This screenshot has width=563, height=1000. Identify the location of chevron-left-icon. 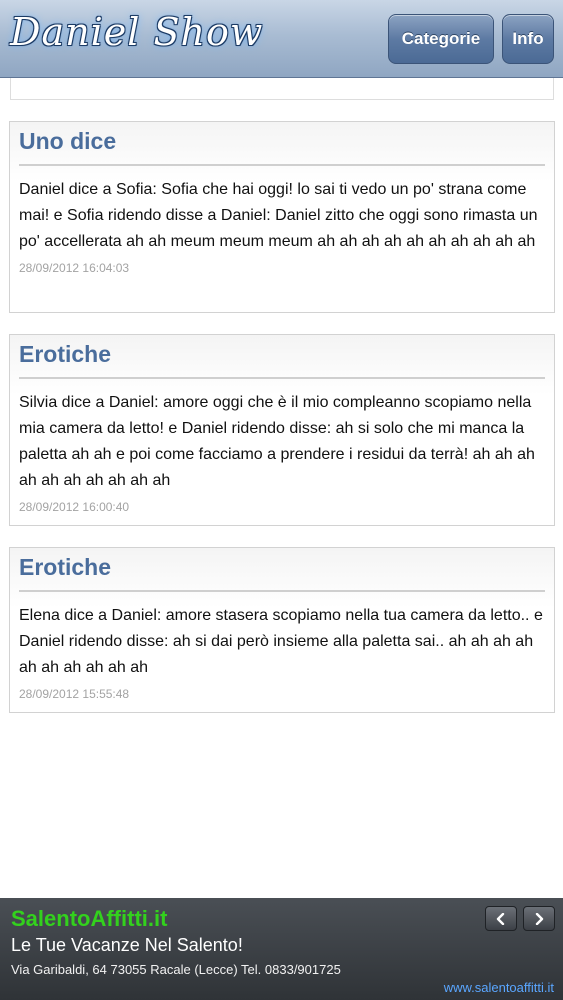
(500, 918).